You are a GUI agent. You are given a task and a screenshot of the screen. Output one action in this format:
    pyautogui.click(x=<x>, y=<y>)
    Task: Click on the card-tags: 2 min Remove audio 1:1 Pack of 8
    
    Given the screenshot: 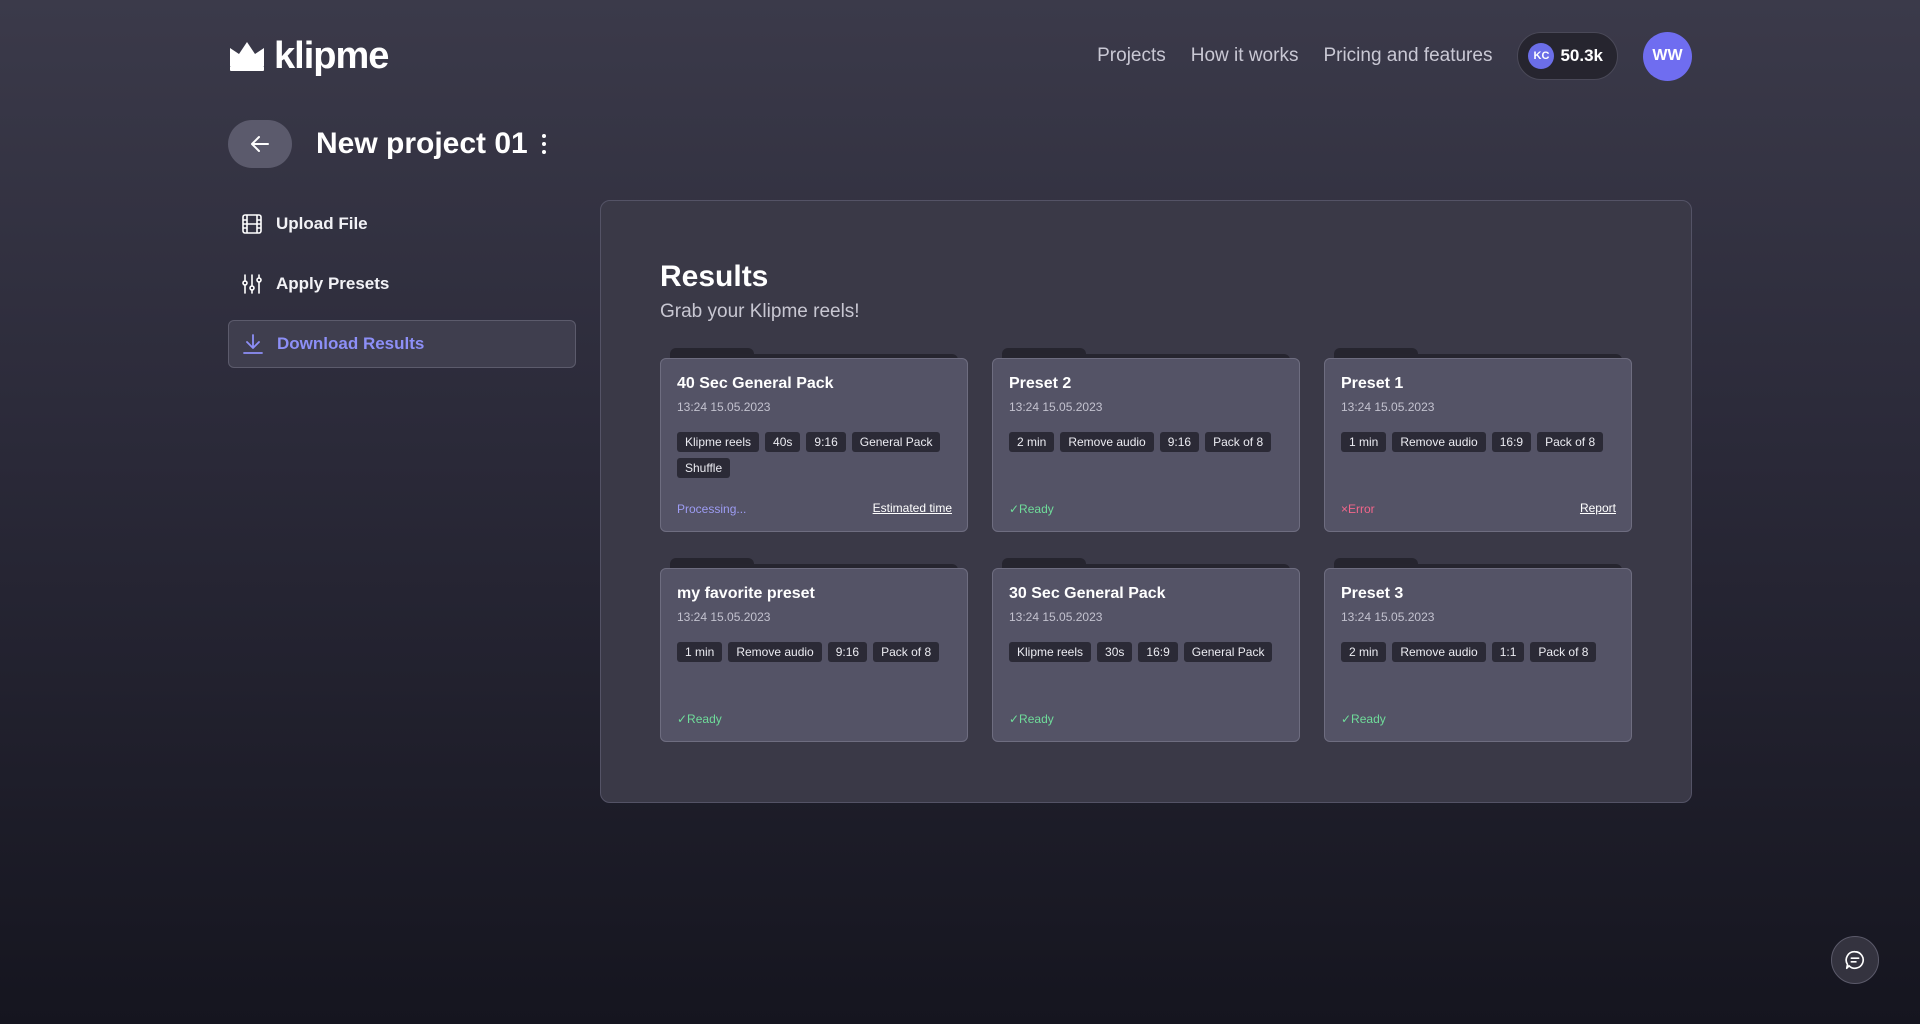 What is the action you would take?
    pyautogui.click(x=1481, y=652)
    